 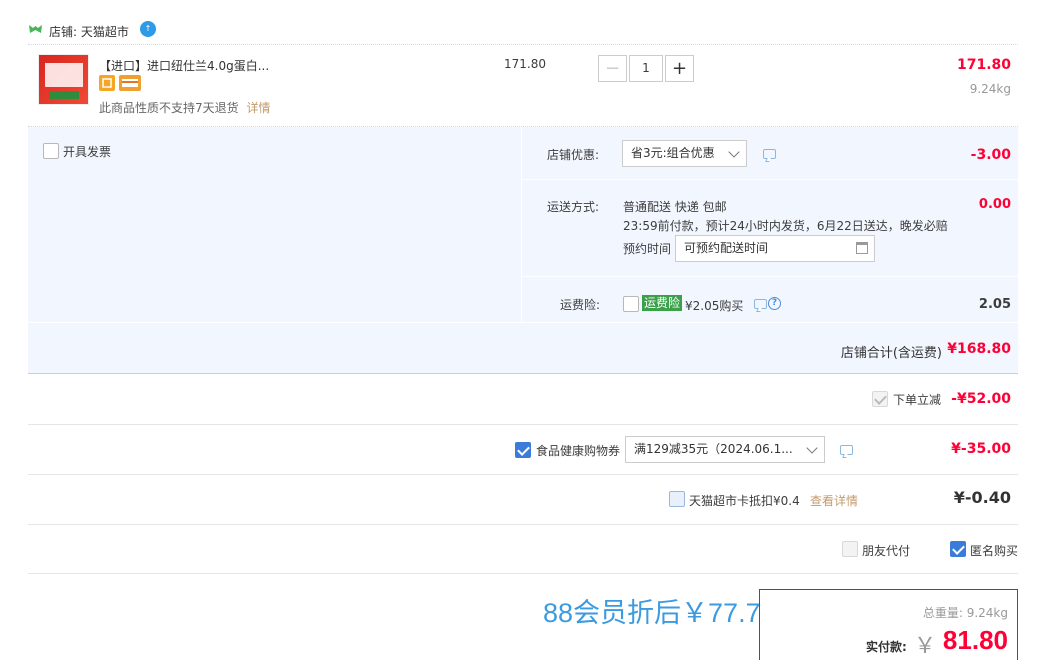 What do you see at coordinates (580, 305) in the screenshot?
I see `freight-insurance-label: 运费险:` at bounding box center [580, 305].